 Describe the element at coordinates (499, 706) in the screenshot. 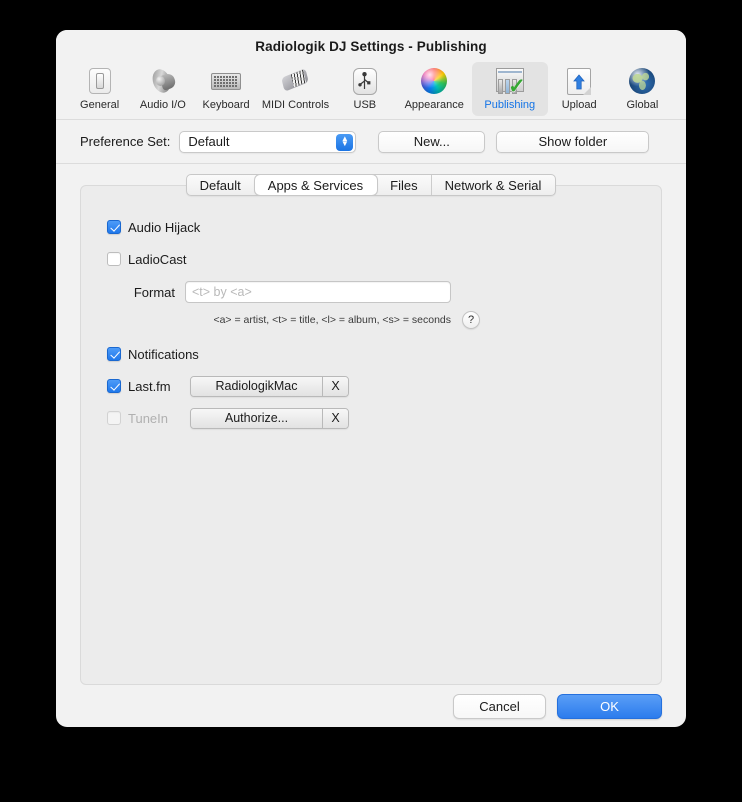

I see `cancel-button: Cancel` at that location.